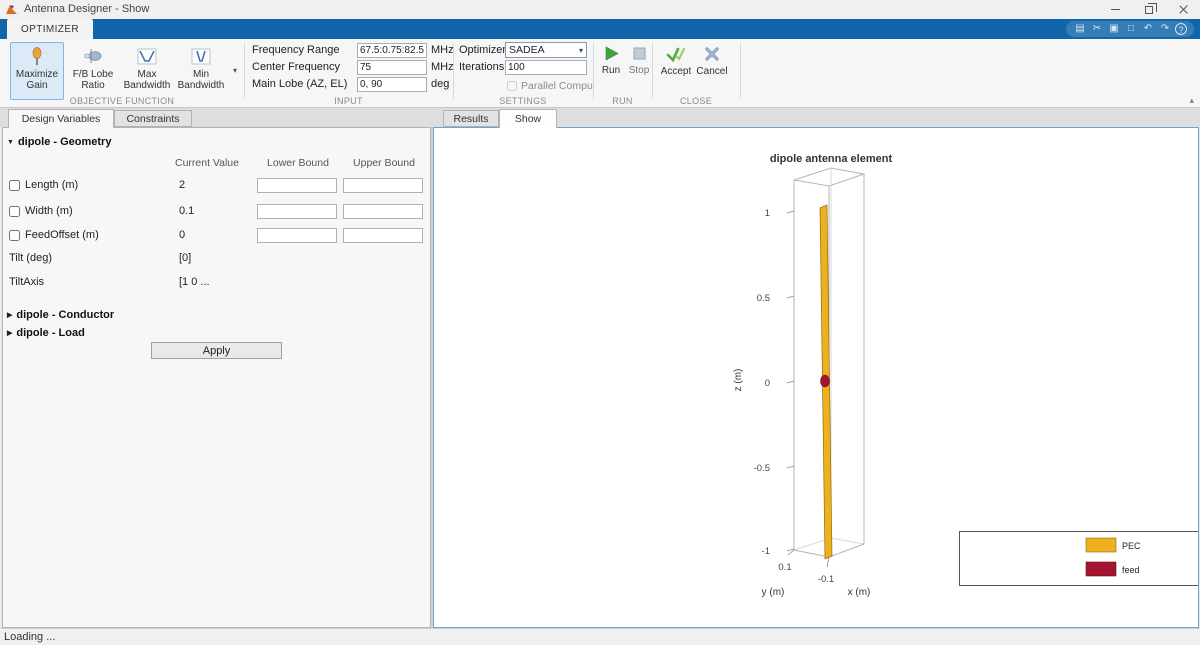 The image size is (1200, 645). I want to click on max-bandwidth-label: Max Bandwidth, so click(147, 80).